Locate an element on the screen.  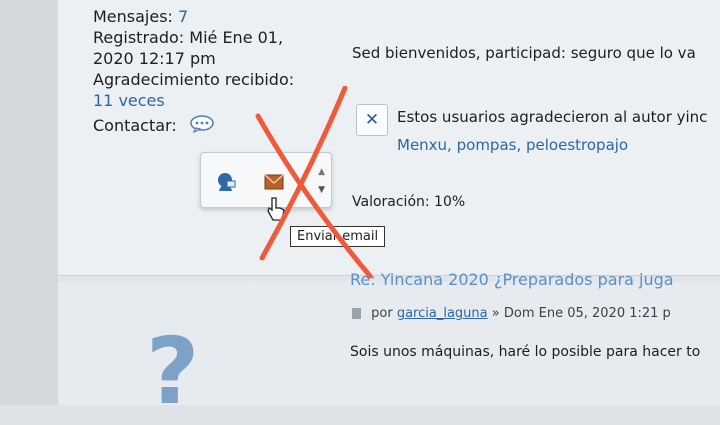
post-page-icon is located at coordinates (356, 313).